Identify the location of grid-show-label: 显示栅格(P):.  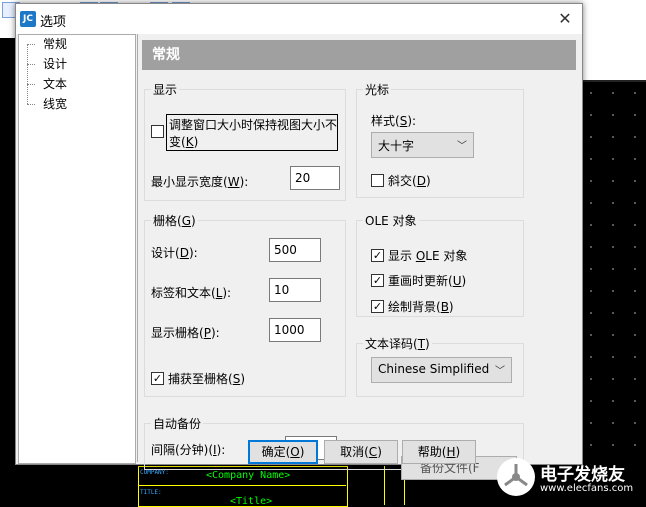
(185, 333).